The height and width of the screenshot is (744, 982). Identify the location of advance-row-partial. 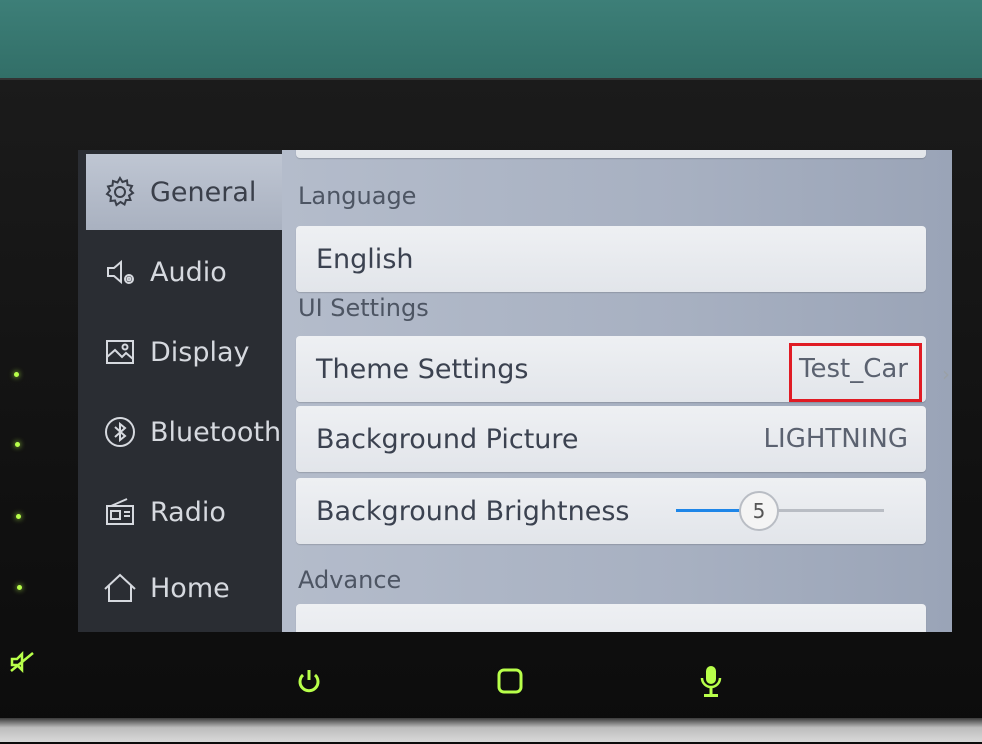
(611, 618).